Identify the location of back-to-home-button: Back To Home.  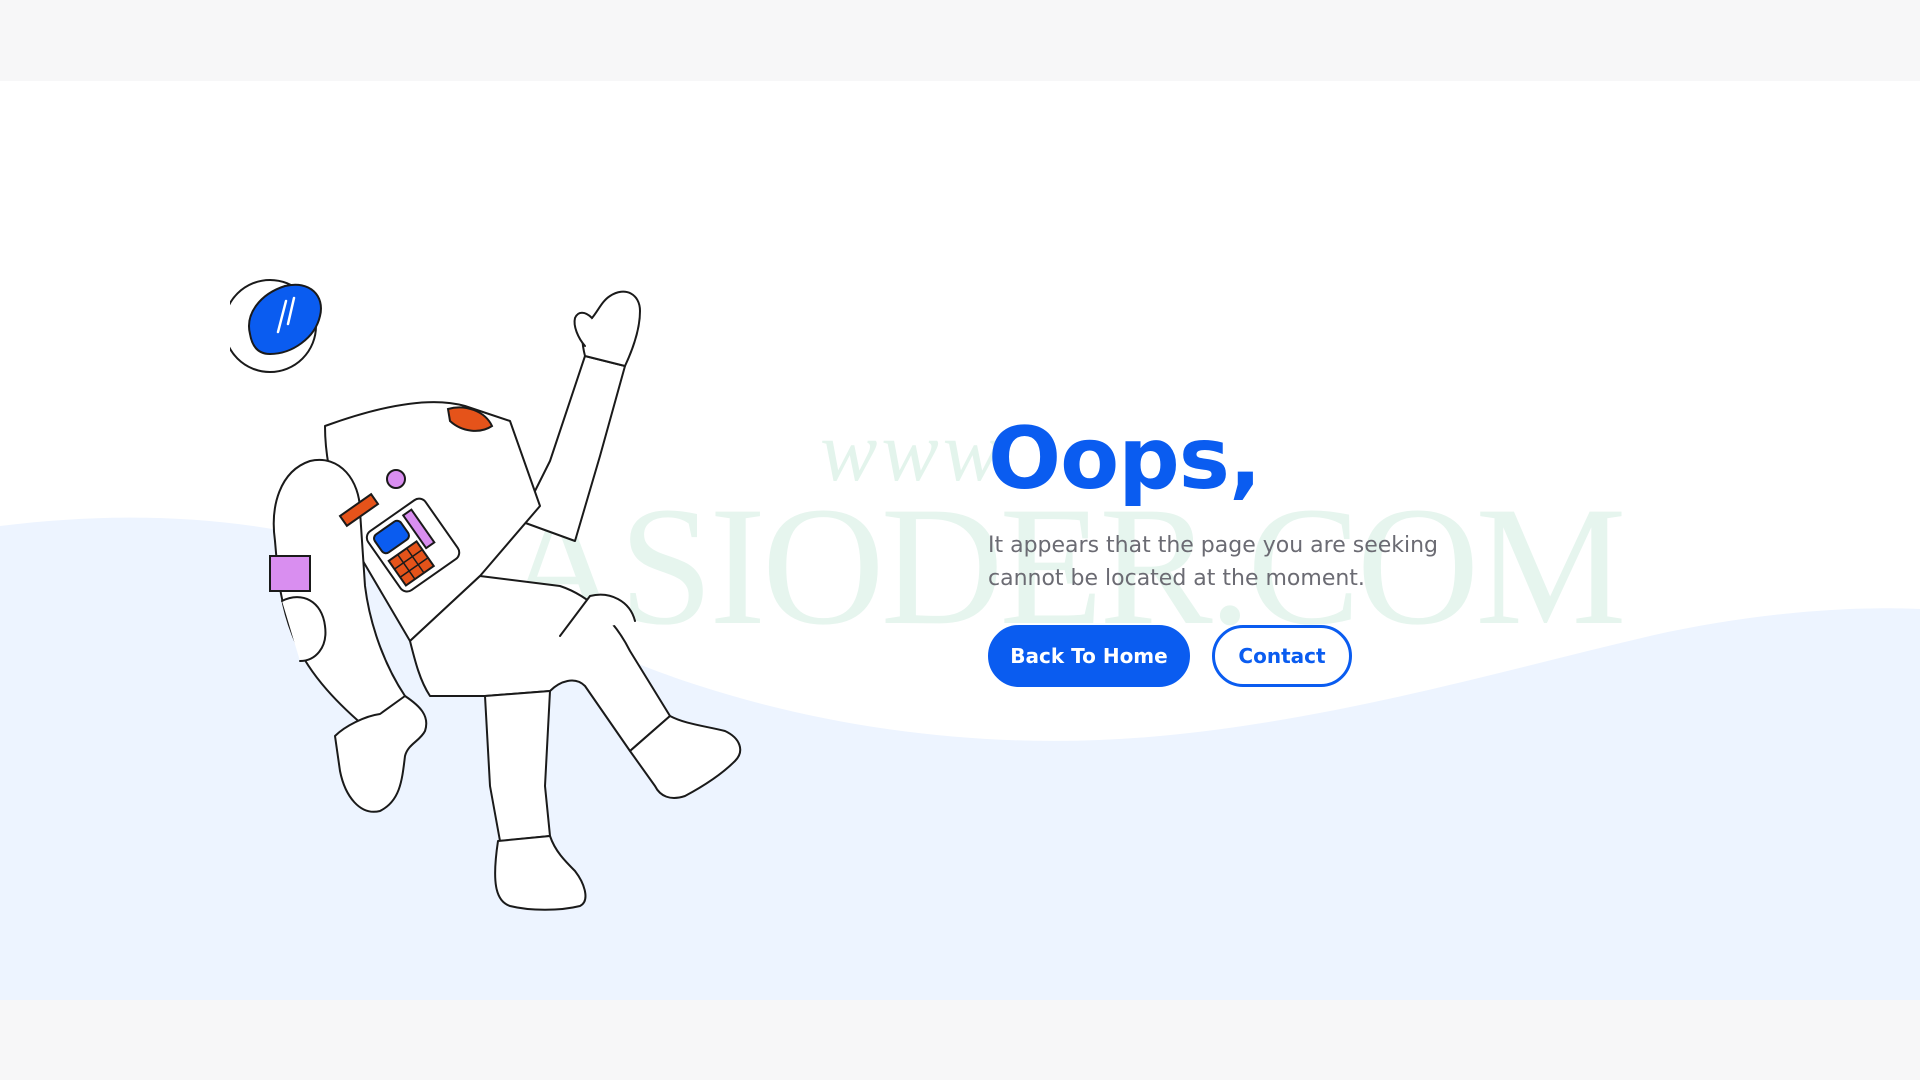
(1089, 656).